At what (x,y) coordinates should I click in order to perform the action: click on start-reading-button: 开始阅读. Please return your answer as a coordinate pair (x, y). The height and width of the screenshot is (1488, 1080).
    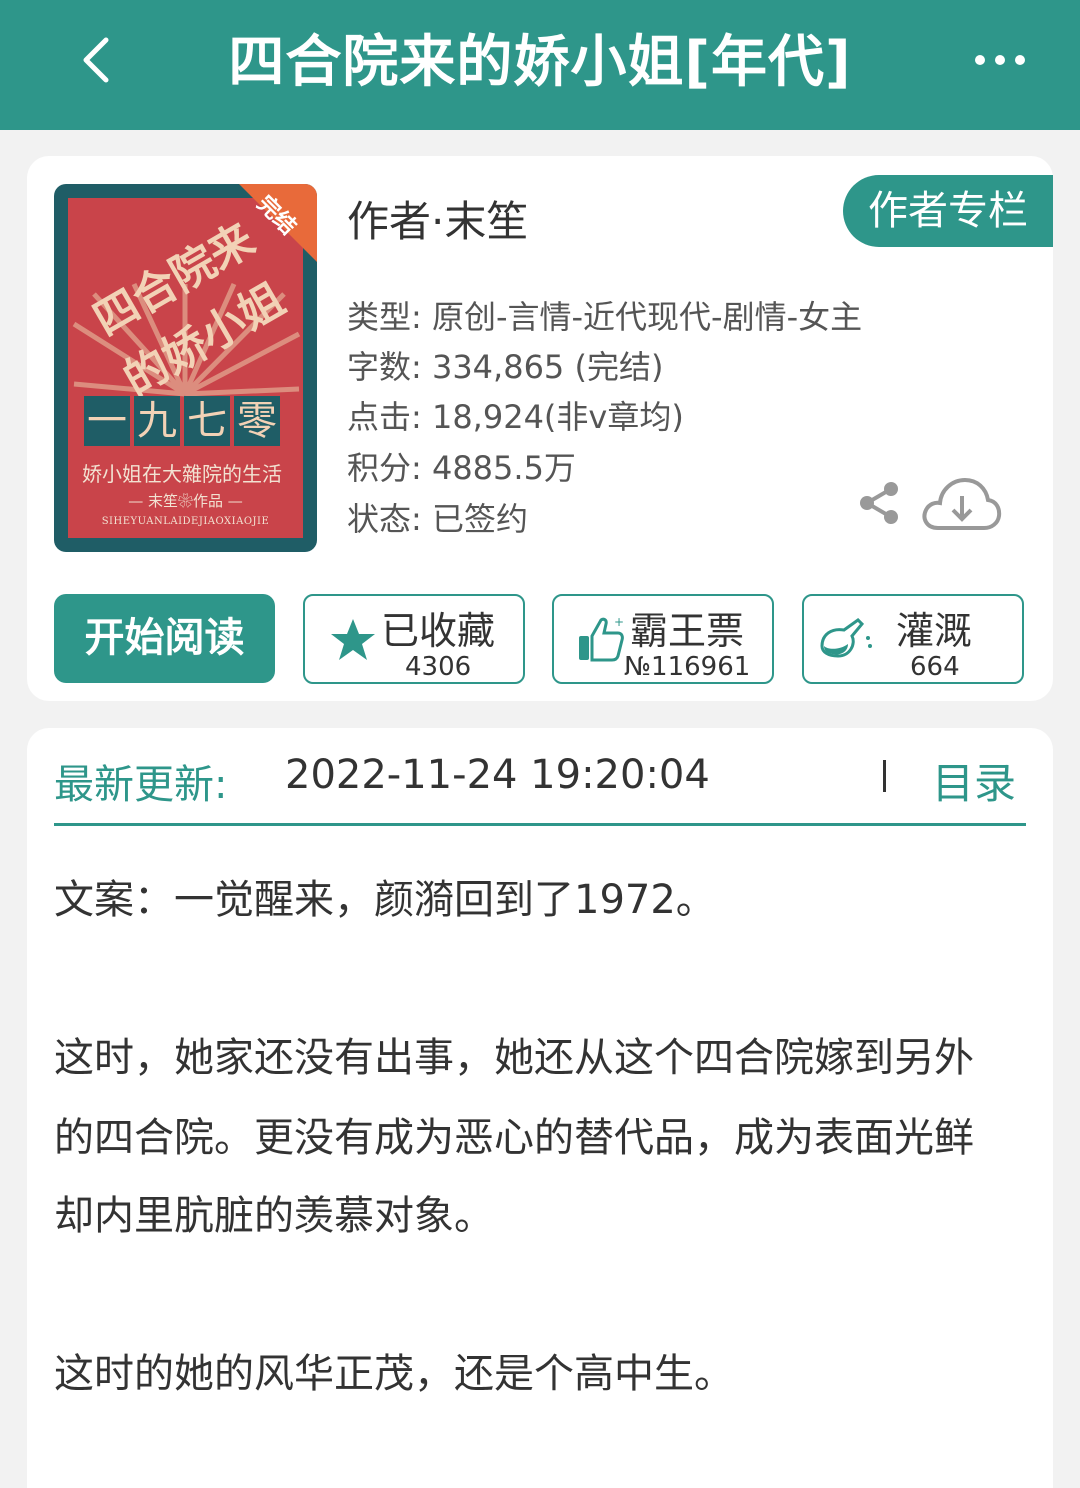
    Looking at the image, I should click on (164, 638).